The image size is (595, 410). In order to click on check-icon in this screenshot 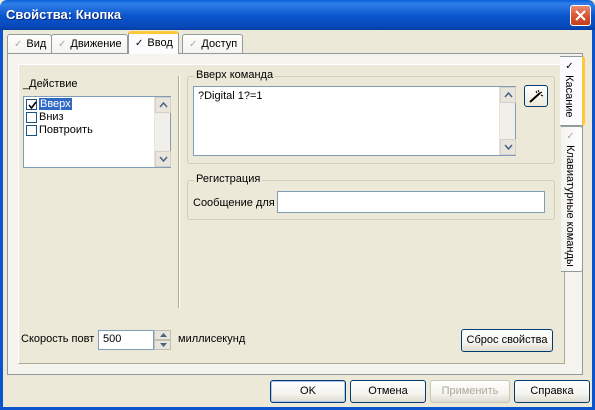, I will do `click(32, 105)`.